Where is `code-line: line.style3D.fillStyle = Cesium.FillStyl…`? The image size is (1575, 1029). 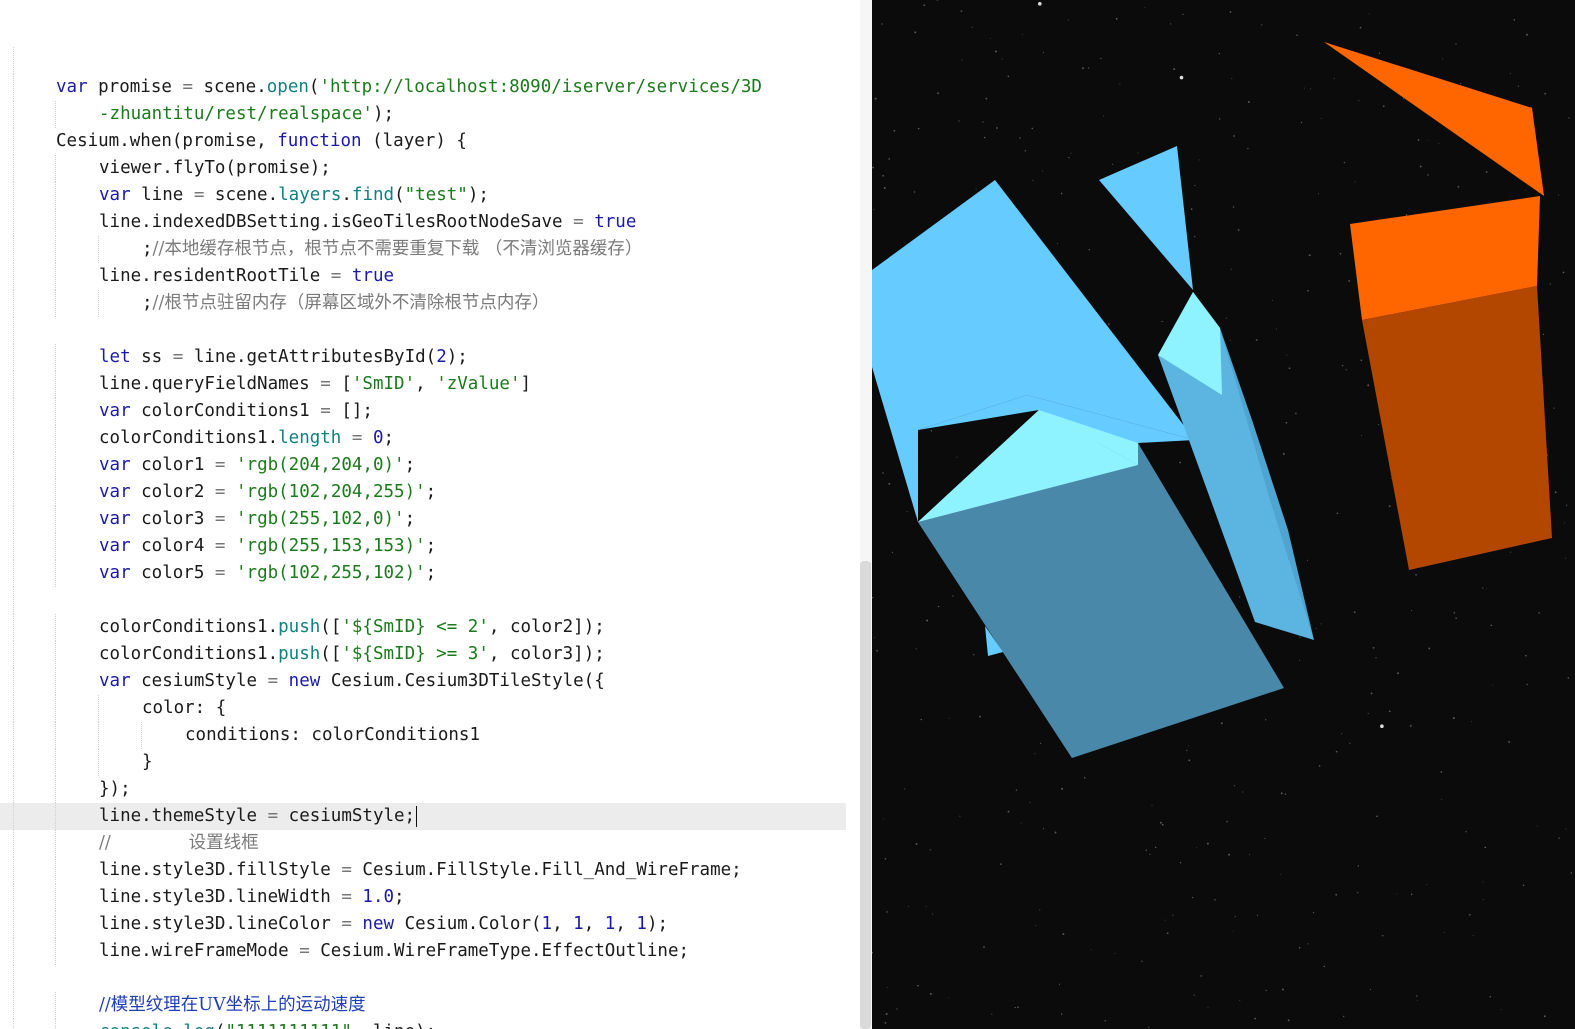
code-line: line.style3D.fillStyle = Cesium.FillStyl… is located at coordinates (430, 870).